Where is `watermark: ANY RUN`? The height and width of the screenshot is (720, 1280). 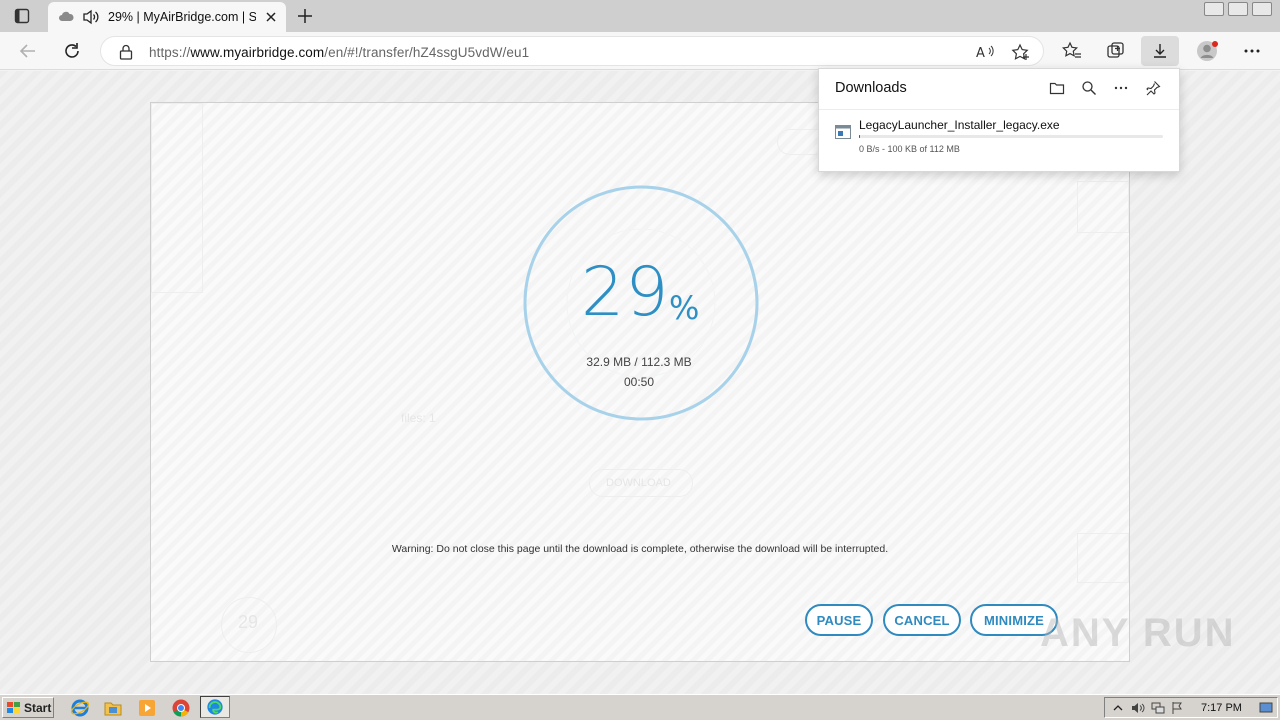
watermark: ANY RUN is located at coordinates (1138, 633).